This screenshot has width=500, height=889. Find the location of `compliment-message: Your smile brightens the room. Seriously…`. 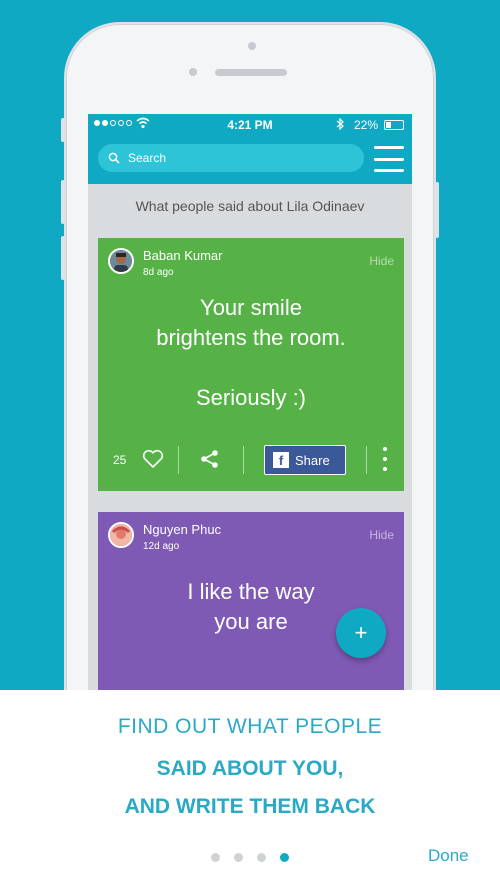

compliment-message: Your smile brightens the room. Seriously… is located at coordinates (251, 352).